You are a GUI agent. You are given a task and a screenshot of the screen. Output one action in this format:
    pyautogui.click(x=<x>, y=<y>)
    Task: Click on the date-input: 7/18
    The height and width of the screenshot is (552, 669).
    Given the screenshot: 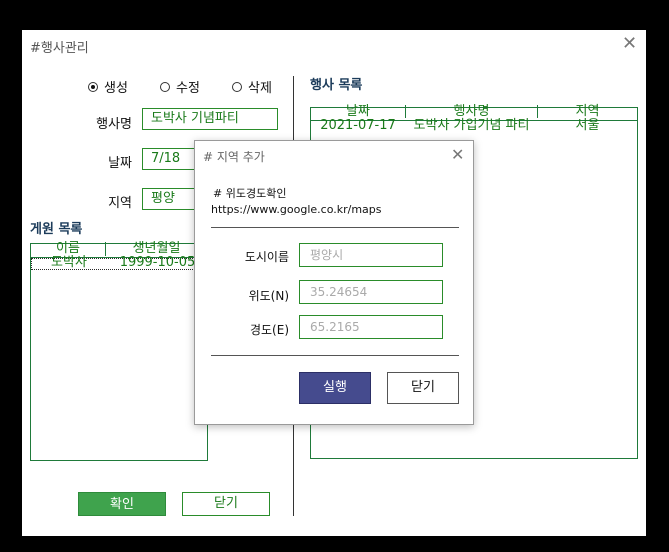 What is the action you would take?
    pyautogui.click(x=172, y=159)
    